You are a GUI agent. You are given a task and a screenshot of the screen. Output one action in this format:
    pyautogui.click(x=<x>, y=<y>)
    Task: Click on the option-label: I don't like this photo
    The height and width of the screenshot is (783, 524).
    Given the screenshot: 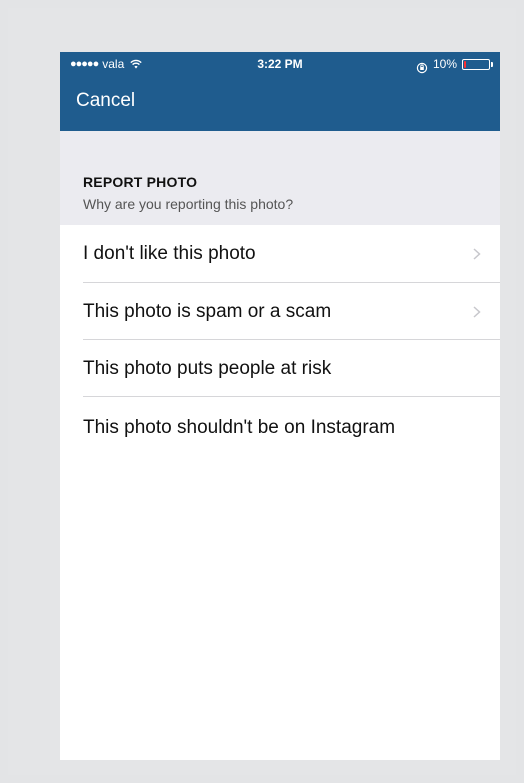 What is the action you would take?
    pyautogui.click(x=169, y=253)
    